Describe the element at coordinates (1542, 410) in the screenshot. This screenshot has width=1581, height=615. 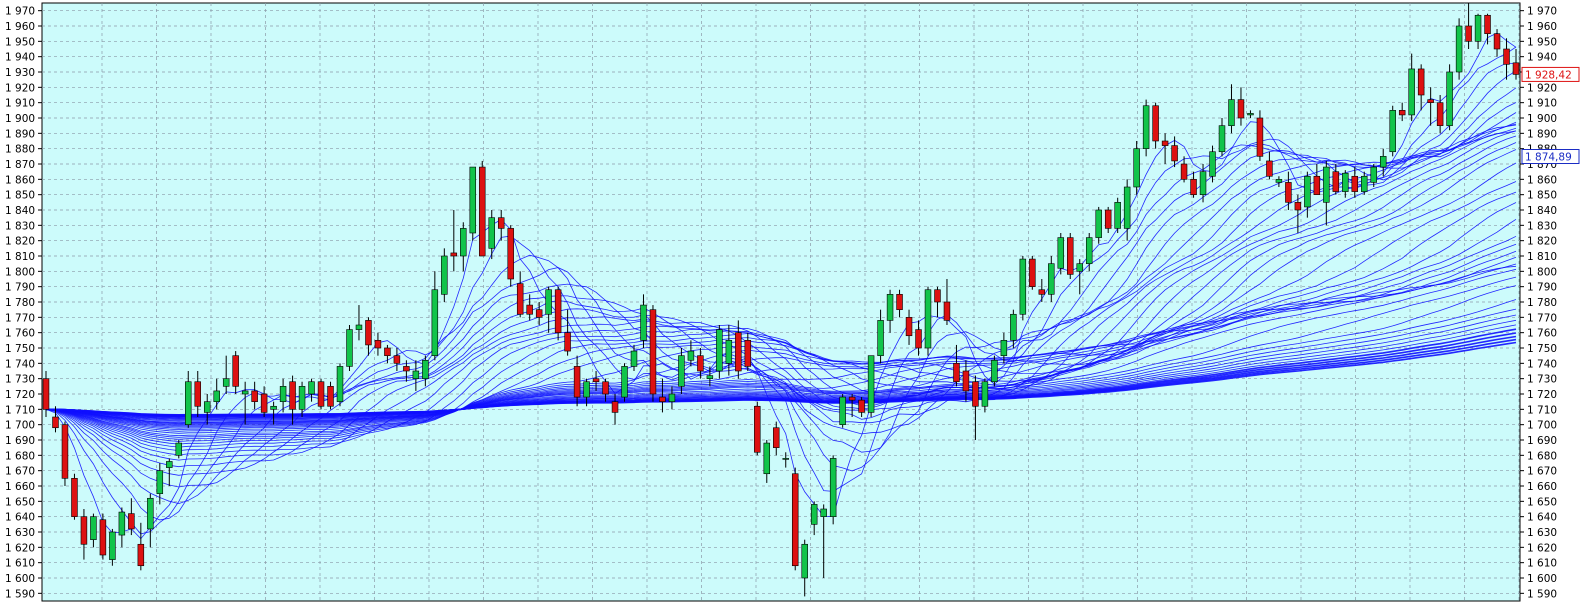
I see `right-tick-label: 1 710` at that location.